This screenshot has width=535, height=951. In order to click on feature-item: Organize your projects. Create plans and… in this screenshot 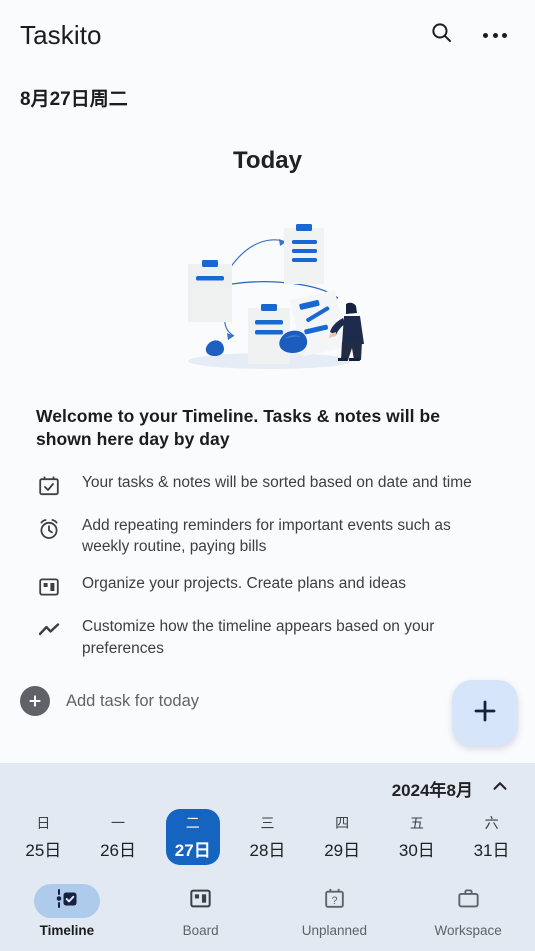, I will do `click(267, 586)`.